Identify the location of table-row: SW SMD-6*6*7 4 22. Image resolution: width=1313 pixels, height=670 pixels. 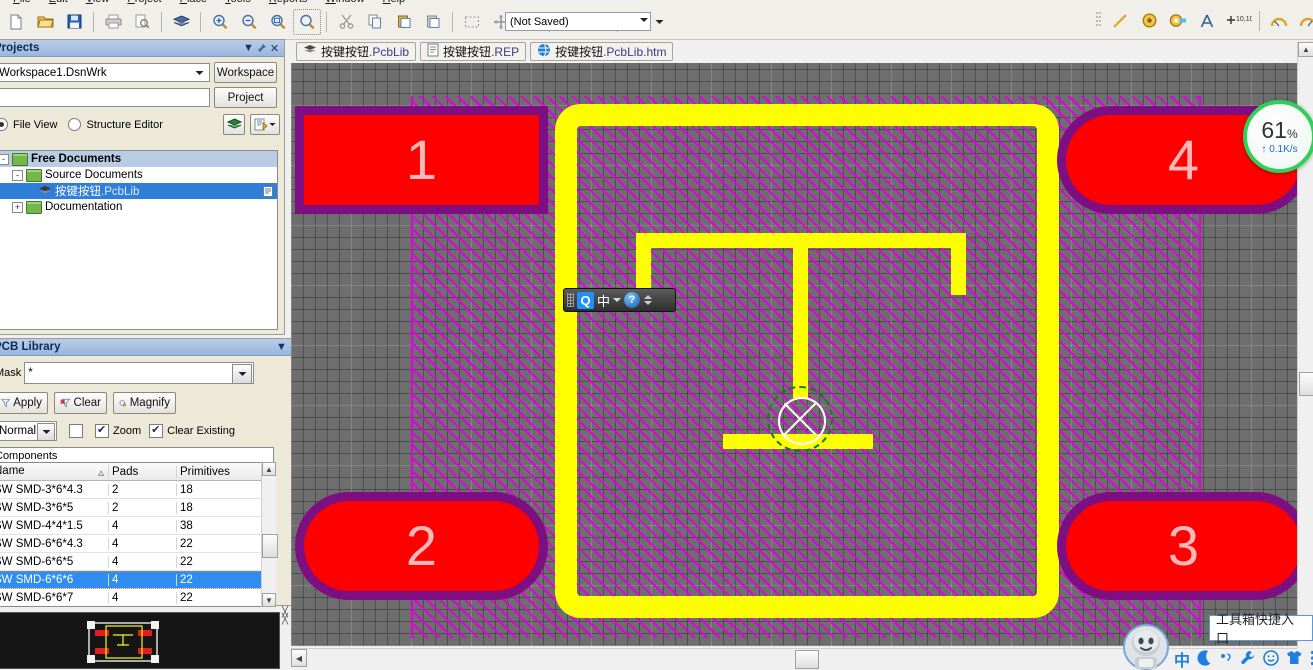
(137, 597).